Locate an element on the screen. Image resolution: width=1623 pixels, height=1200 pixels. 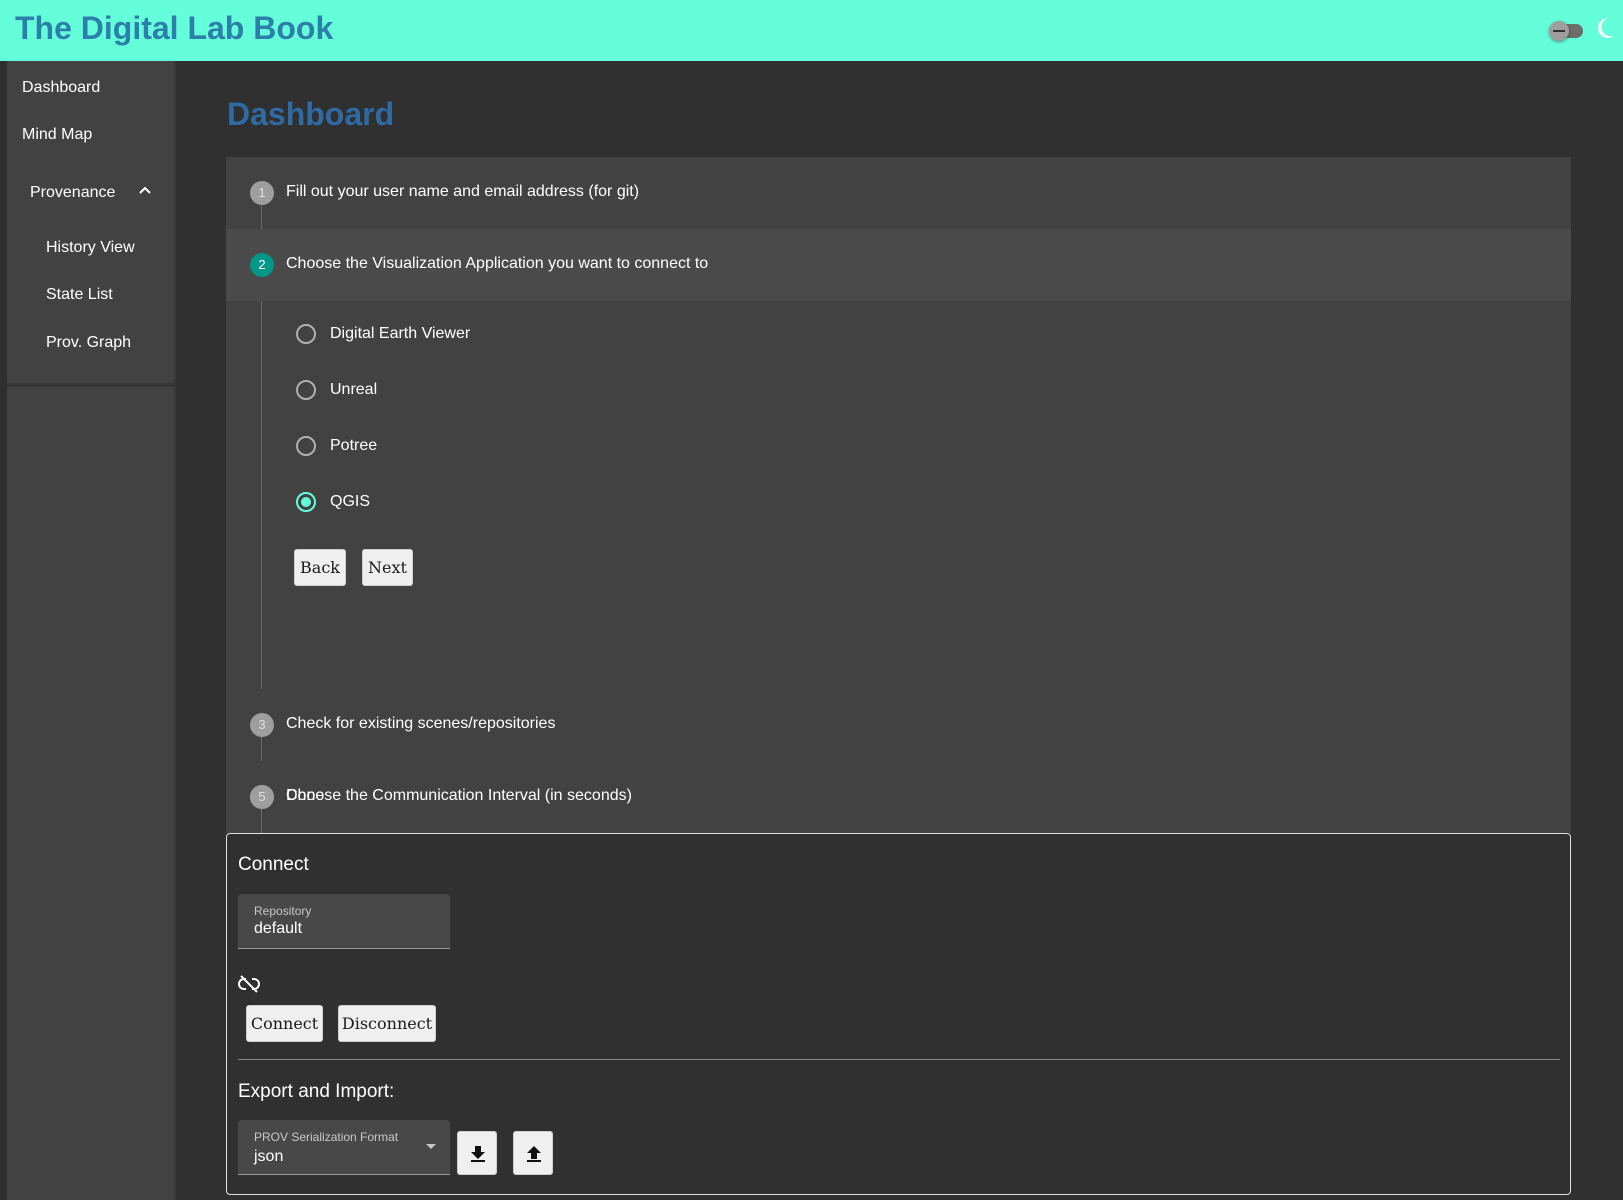
moon-icon is located at coordinates (1605, 28).